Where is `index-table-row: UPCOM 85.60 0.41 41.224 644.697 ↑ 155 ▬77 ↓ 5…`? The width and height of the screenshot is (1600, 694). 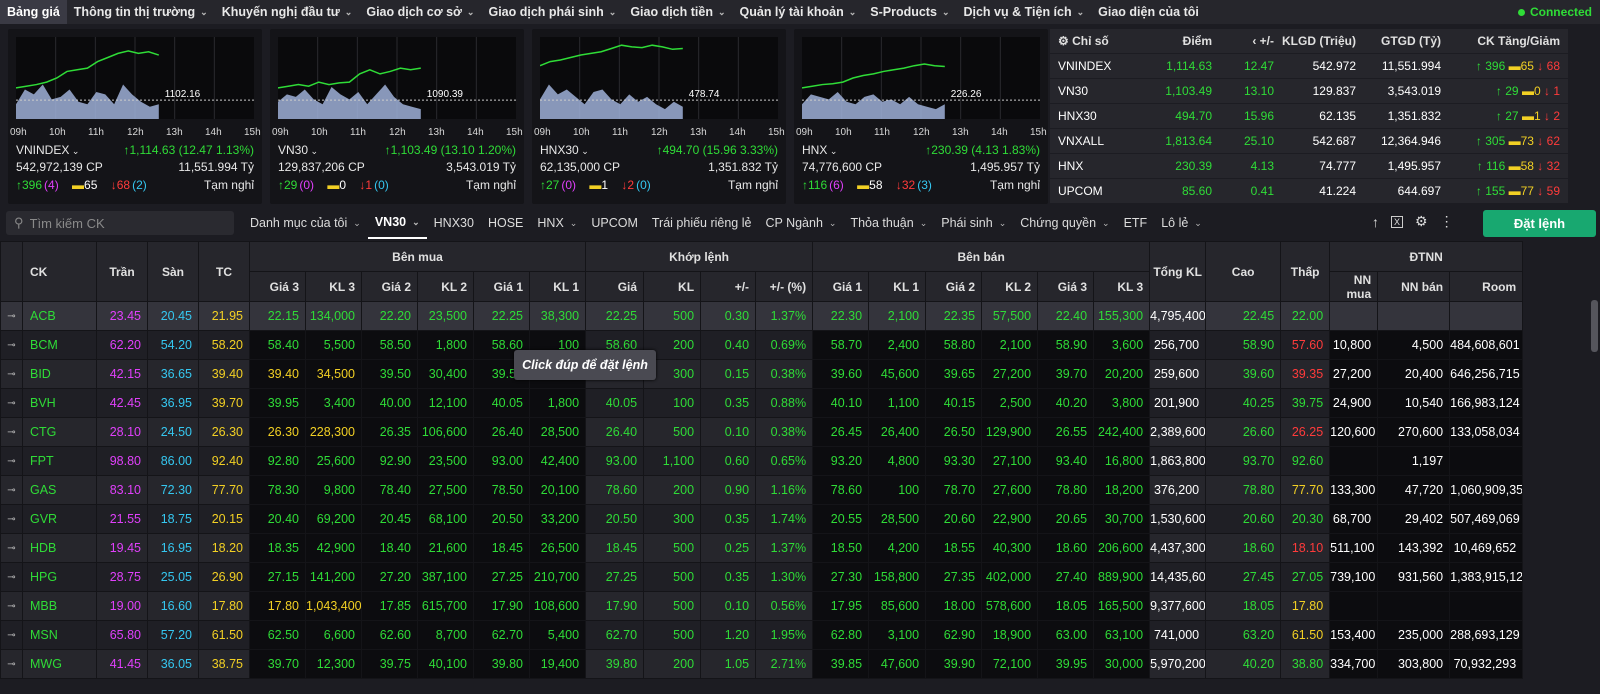 index-table-row: UPCOM 85.60 0.41 41.224 644.697 ↑ 155 ▬77 ↓ 5… is located at coordinates (1309, 191).